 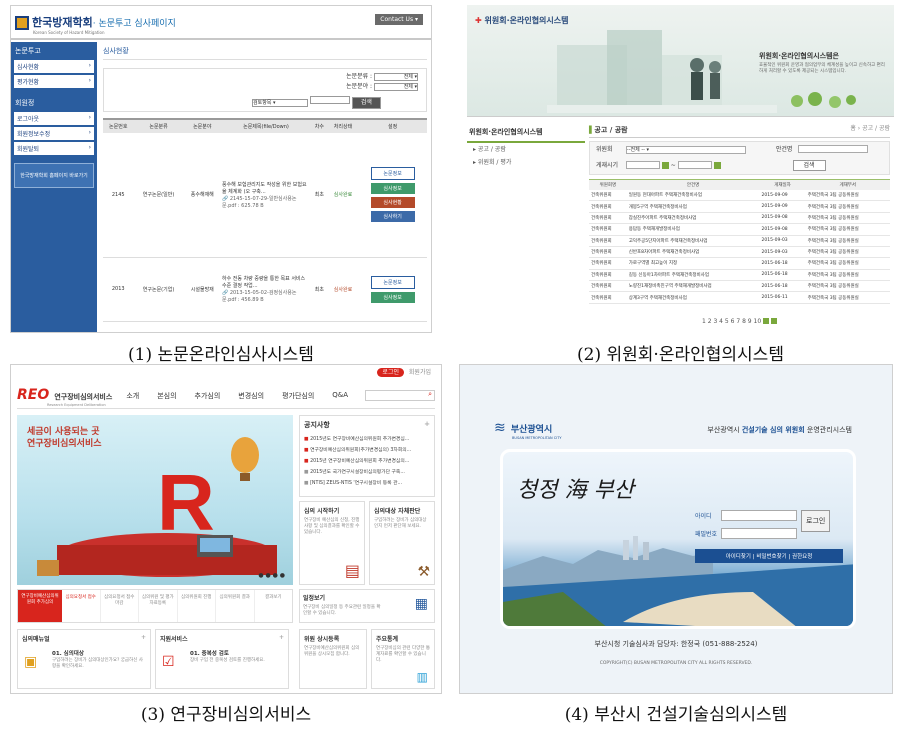 I want to click on next-page-icon, so click(x=766, y=321).